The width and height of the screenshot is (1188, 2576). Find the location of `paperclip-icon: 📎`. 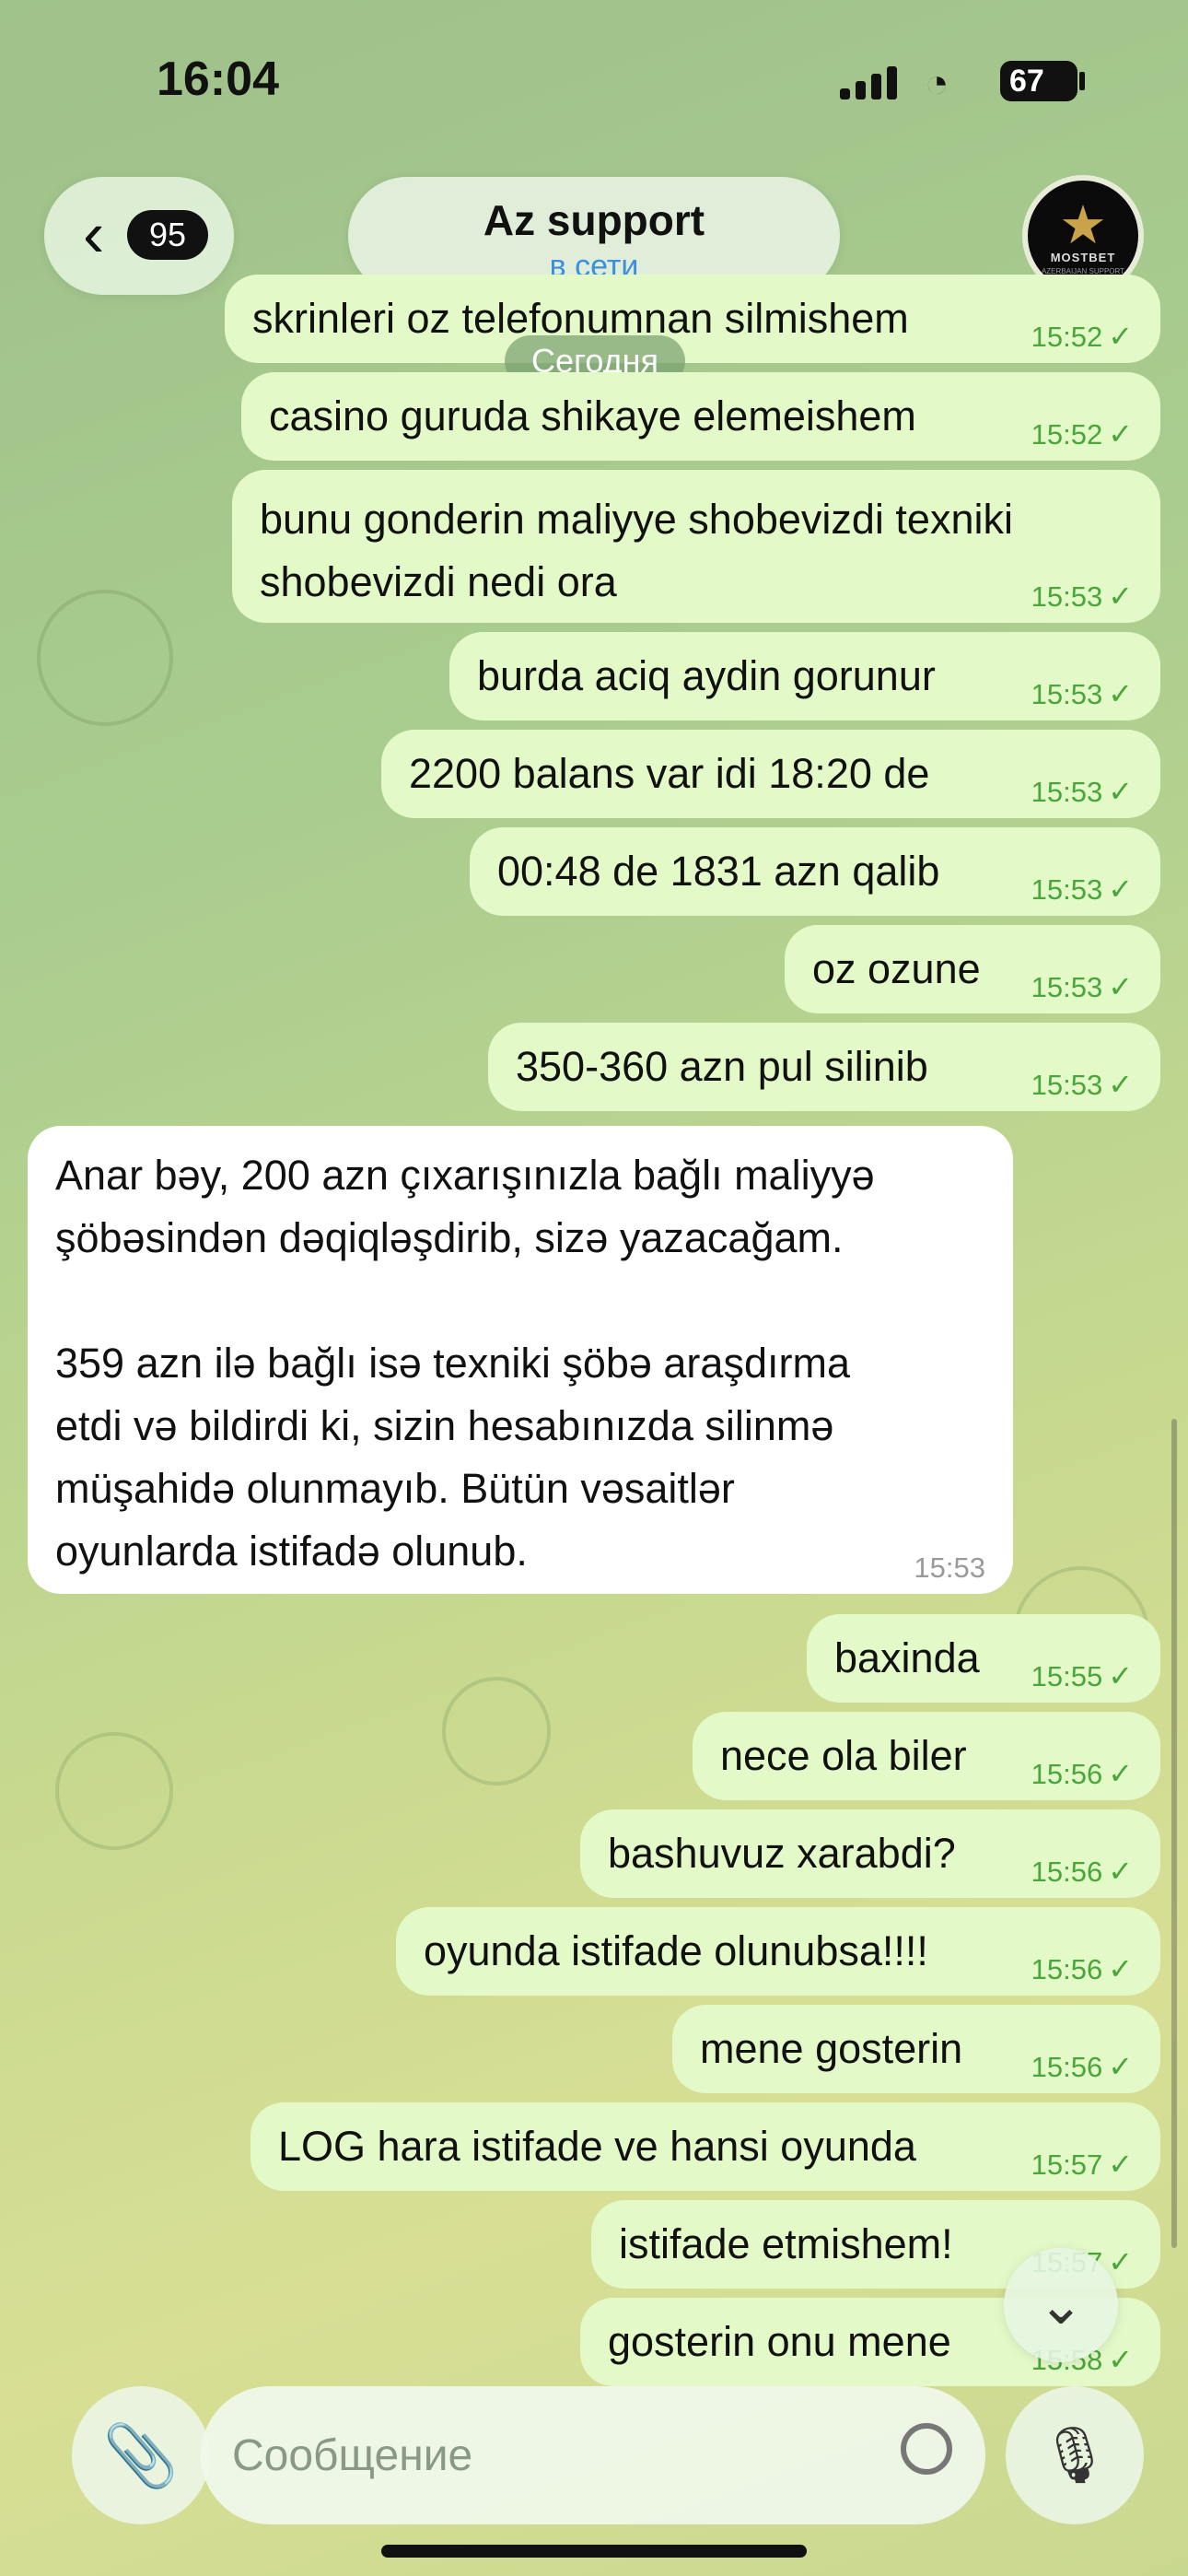

paperclip-icon: 📎 is located at coordinates (141, 2455).